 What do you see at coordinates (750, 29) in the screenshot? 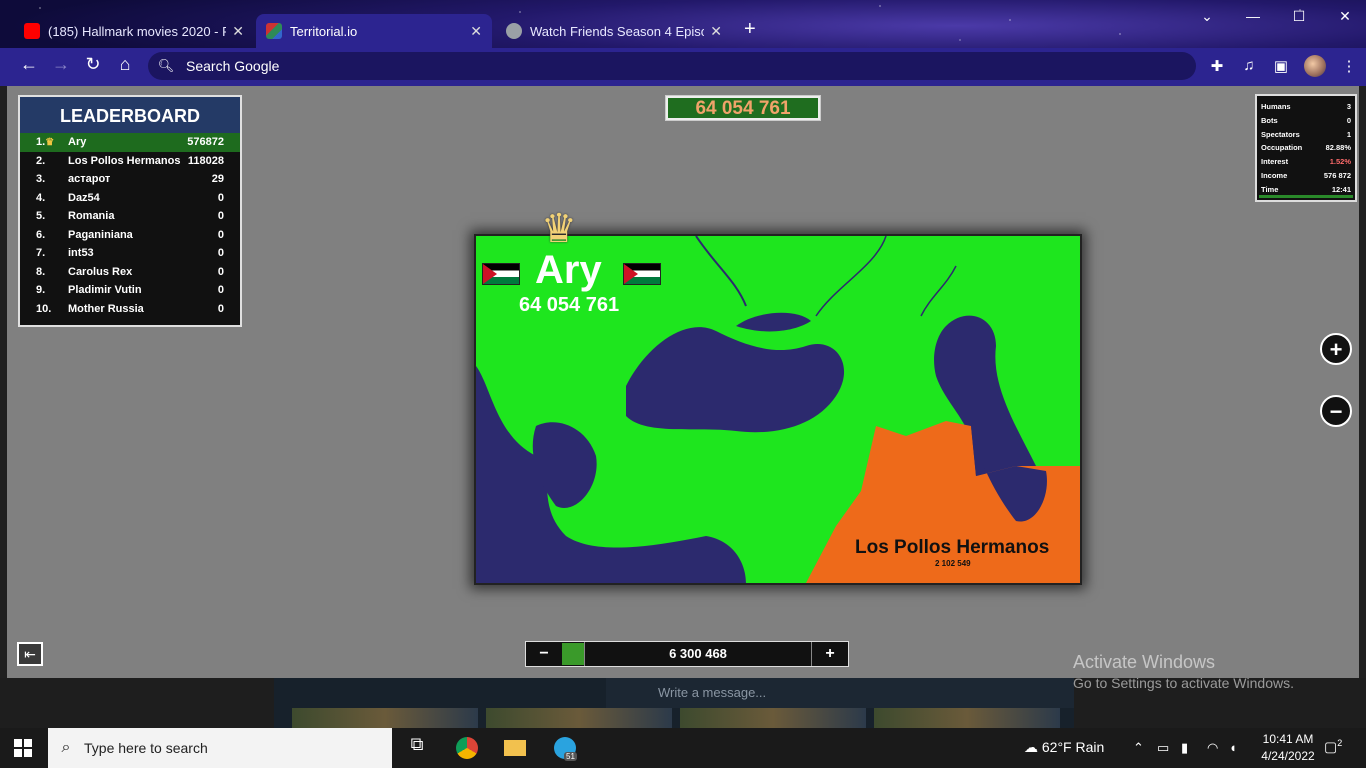
I see `new-tab-button: +` at bounding box center [750, 29].